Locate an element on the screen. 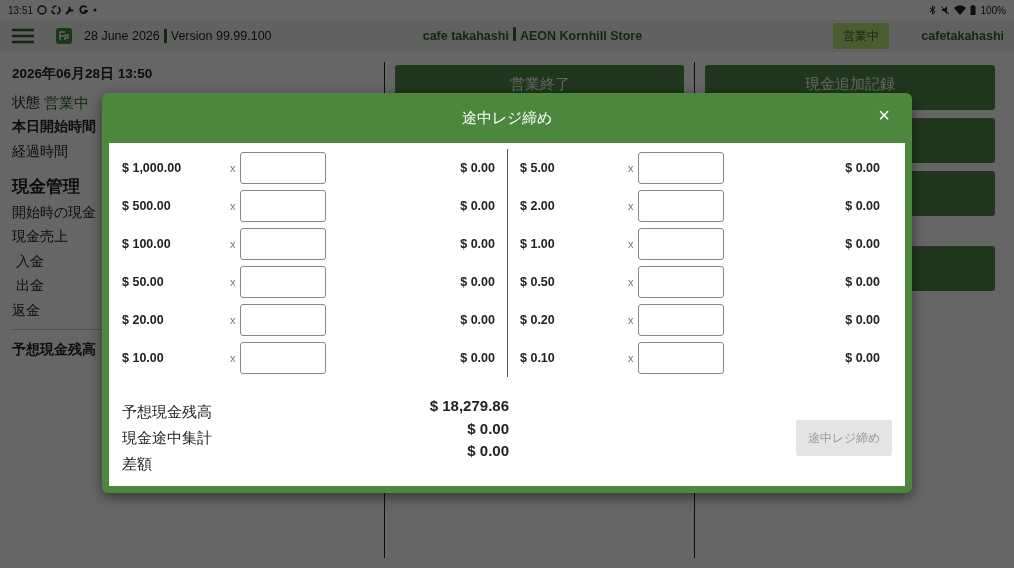 This screenshot has width=1014, height=568. battery-percentage: 100% is located at coordinates (993, 10).